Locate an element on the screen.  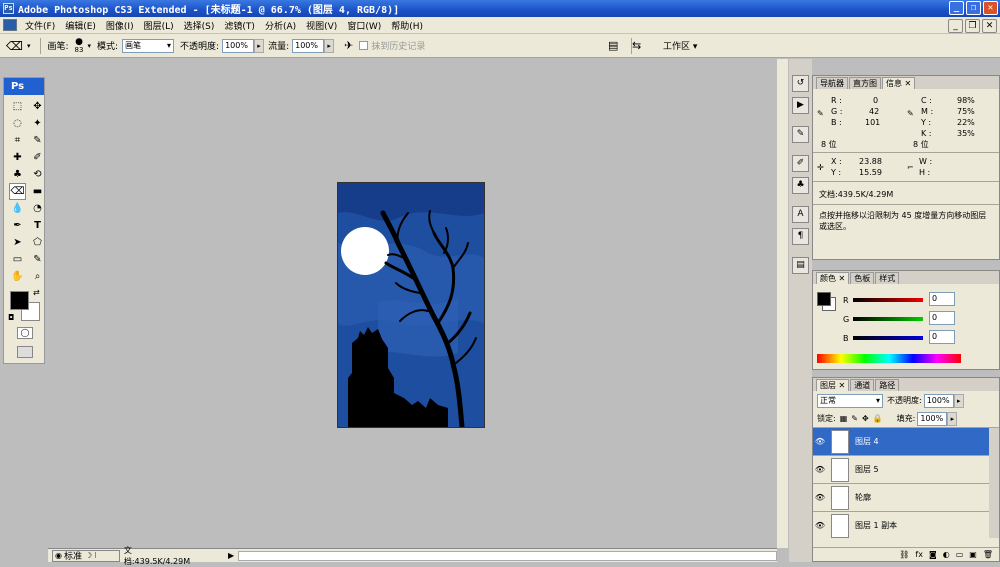
g-slider is located at coordinates (888, 319).